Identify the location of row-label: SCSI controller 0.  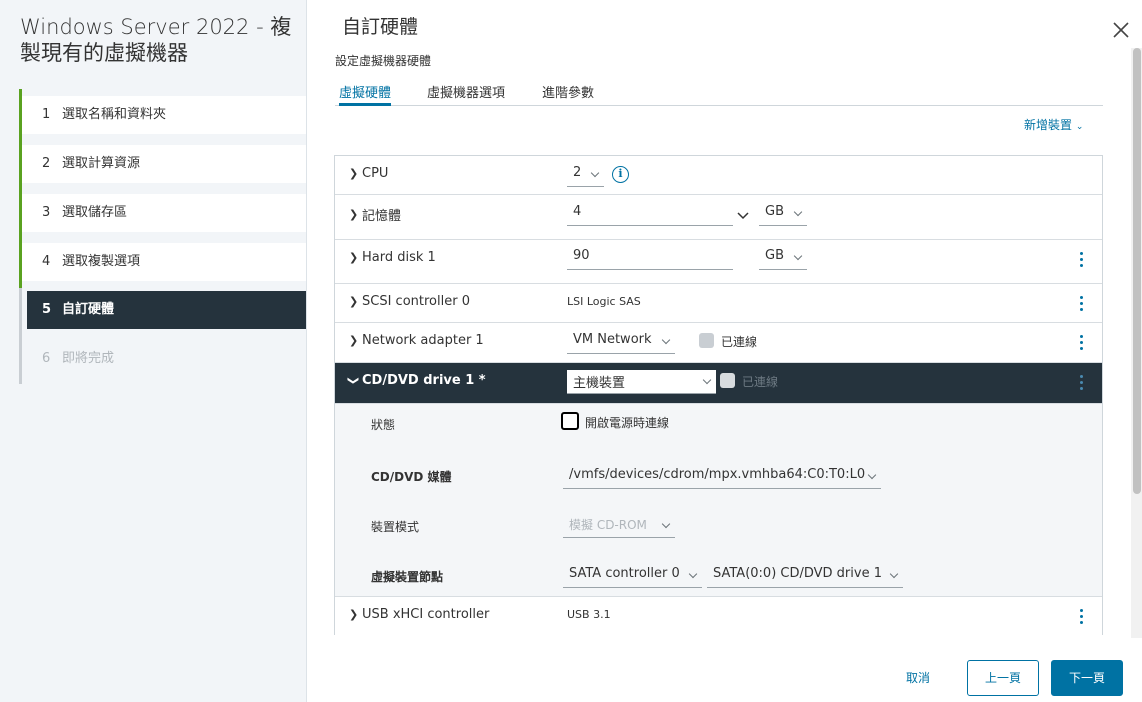
(416, 301).